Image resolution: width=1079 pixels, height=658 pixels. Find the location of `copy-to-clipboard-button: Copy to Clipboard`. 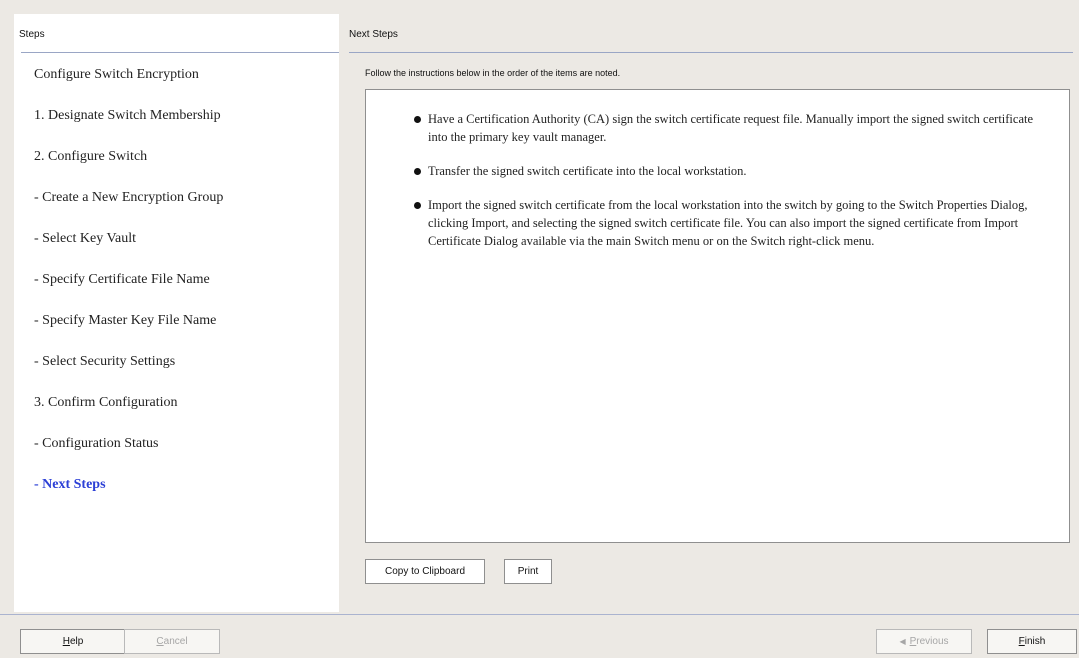

copy-to-clipboard-button: Copy to Clipboard is located at coordinates (425, 571).